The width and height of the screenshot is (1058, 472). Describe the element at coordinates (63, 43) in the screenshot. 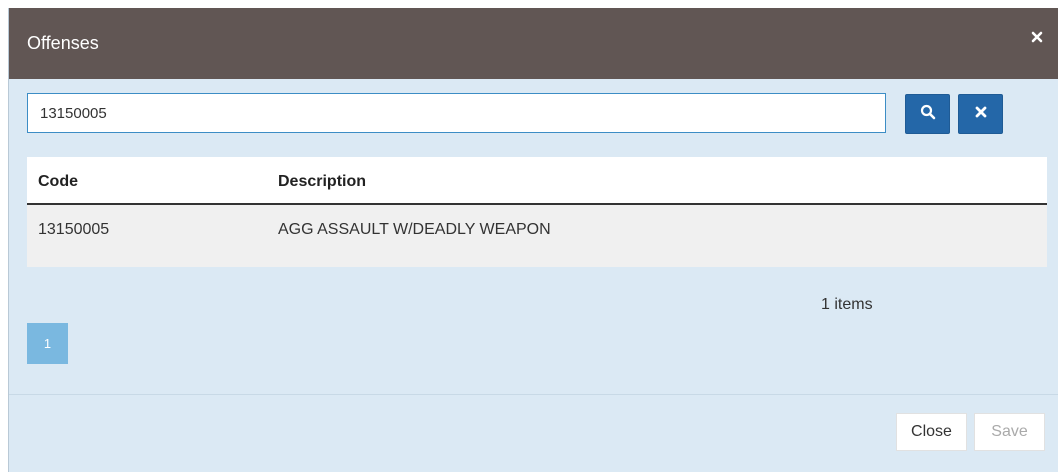

I see `dialog-title: Offenses` at that location.